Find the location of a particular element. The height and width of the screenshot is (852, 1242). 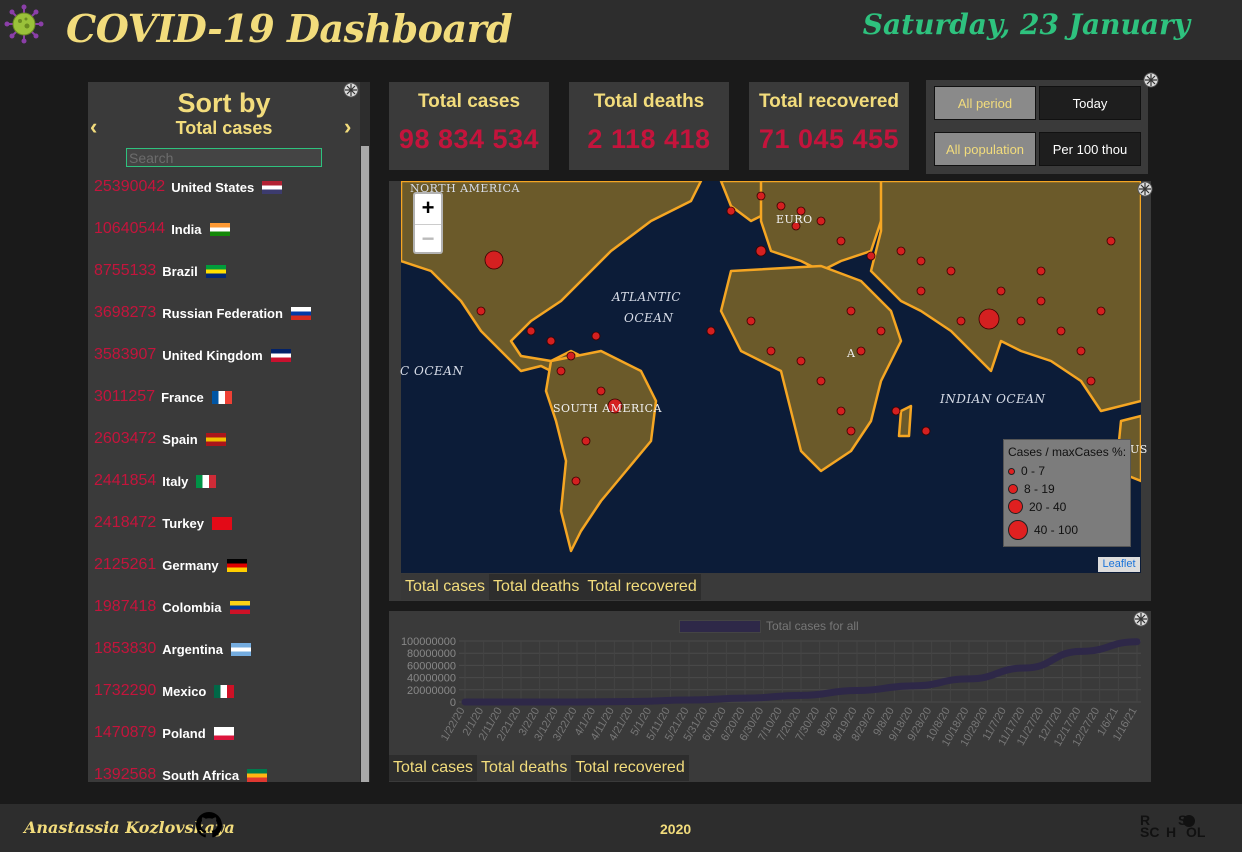

fr-flag-icon is located at coordinates (221, 397).